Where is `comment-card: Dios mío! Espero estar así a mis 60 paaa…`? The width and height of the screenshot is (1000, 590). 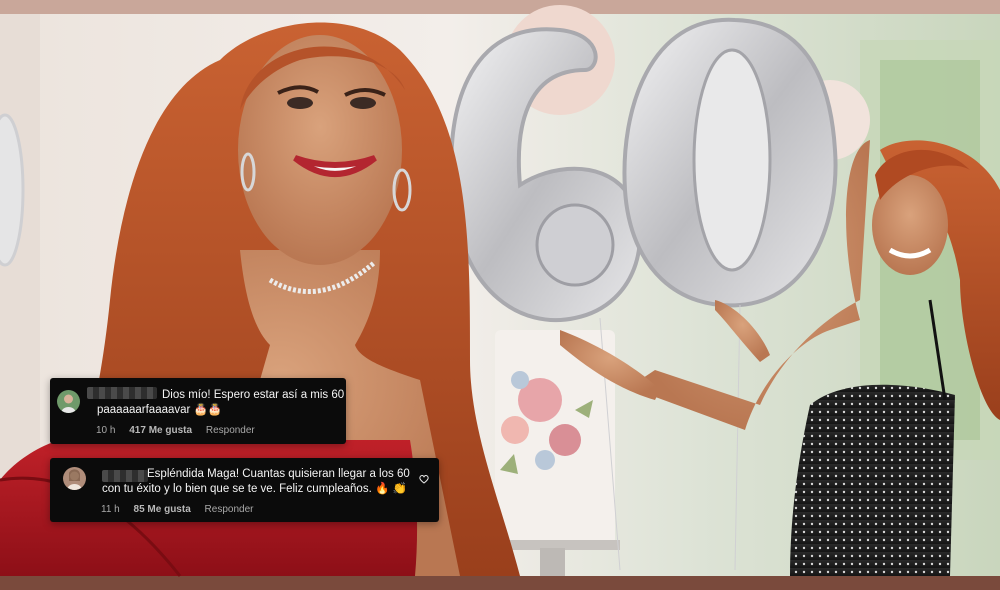 comment-card: Dios mío! Espero estar así a mis 60 paaa… is located at coordinates (198, 411).